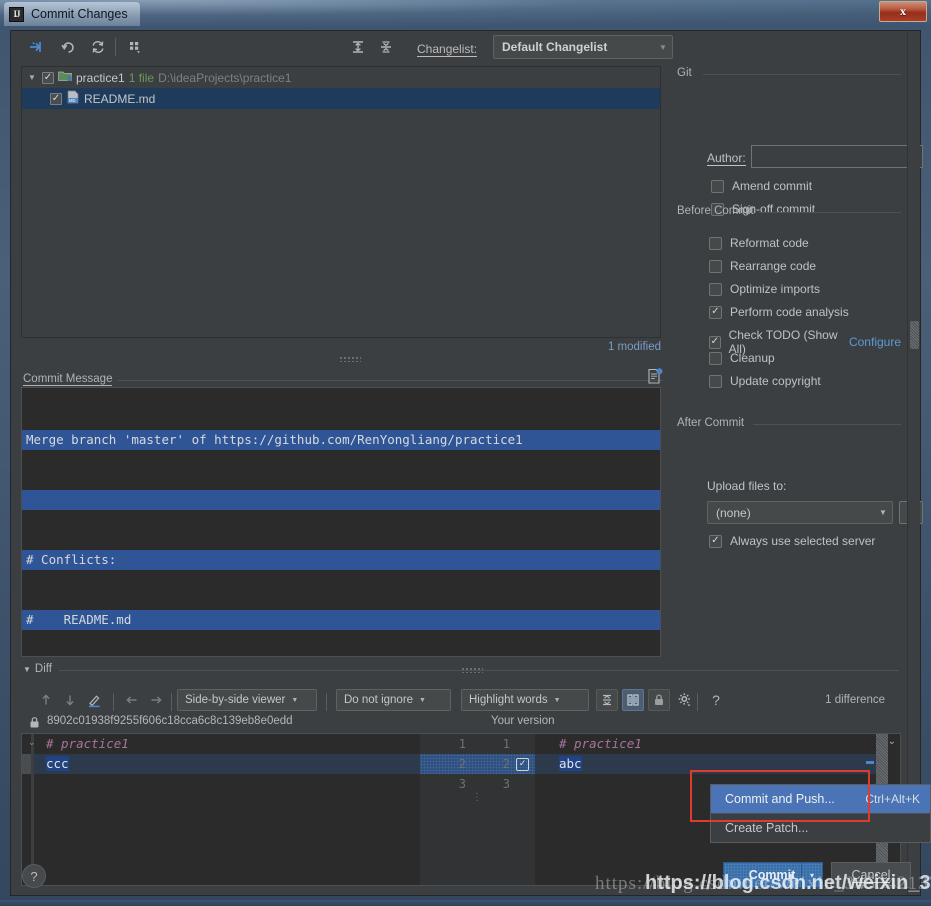 This screenshot has width=931, height=906. What do you see at coordinates (393, 700) in the screenshot?
I see `ignore-mode-dropdown: Do not ignore ▼` at bounding box center [393, 700].